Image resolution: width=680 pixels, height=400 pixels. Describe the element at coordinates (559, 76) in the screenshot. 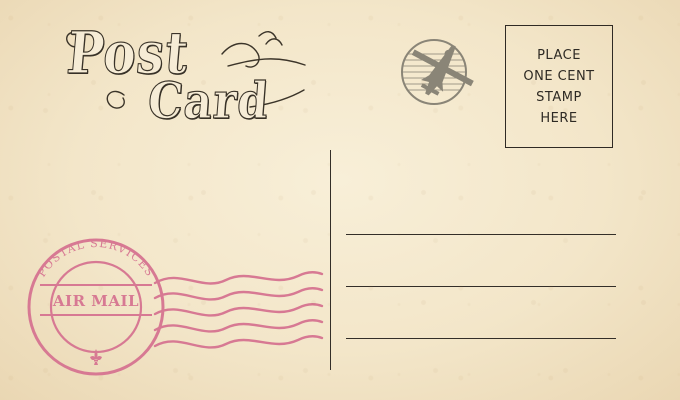

I see `stamp-line-one-cent: ONE CENT` at that location.